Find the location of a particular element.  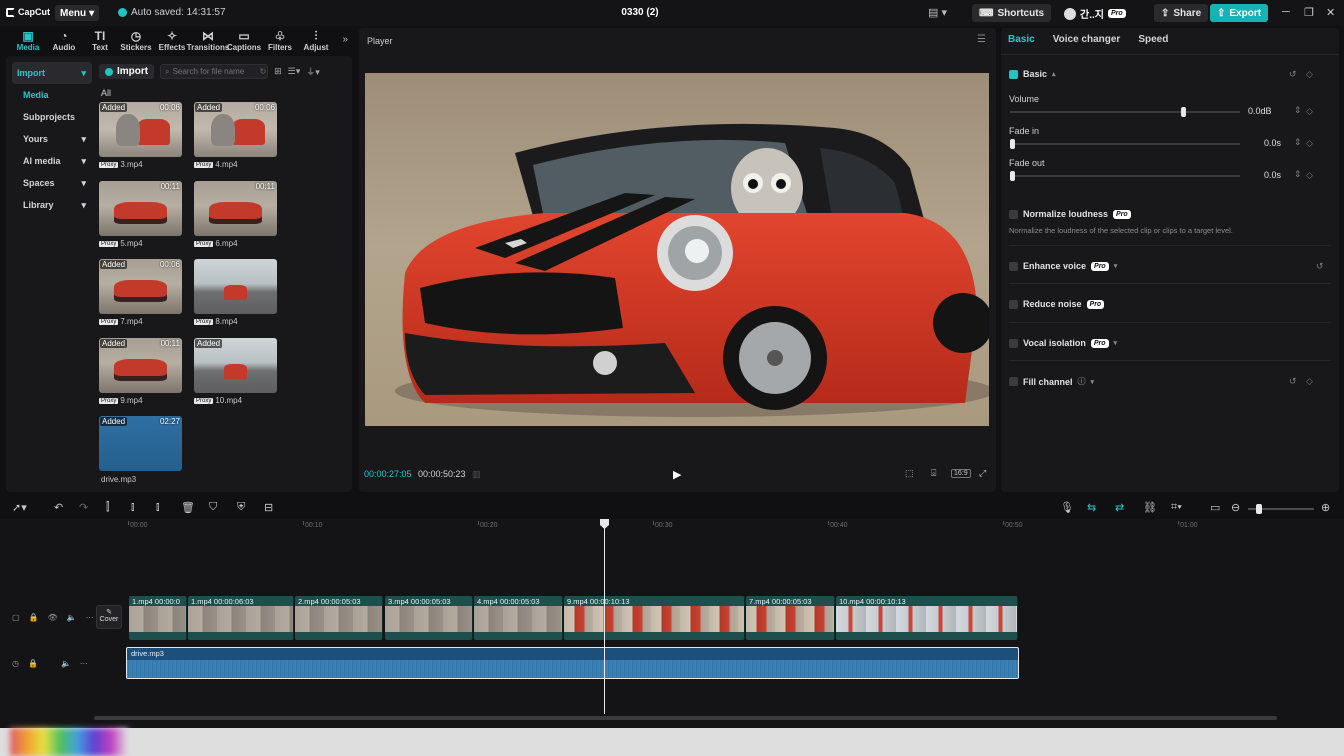

playhead is located at coordinates (604, 616).